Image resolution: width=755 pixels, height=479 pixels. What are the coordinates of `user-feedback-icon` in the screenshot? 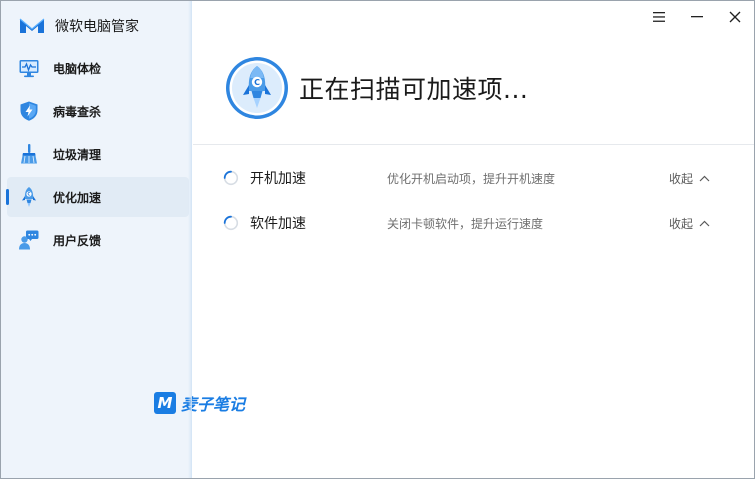 It's located at (29, 240).